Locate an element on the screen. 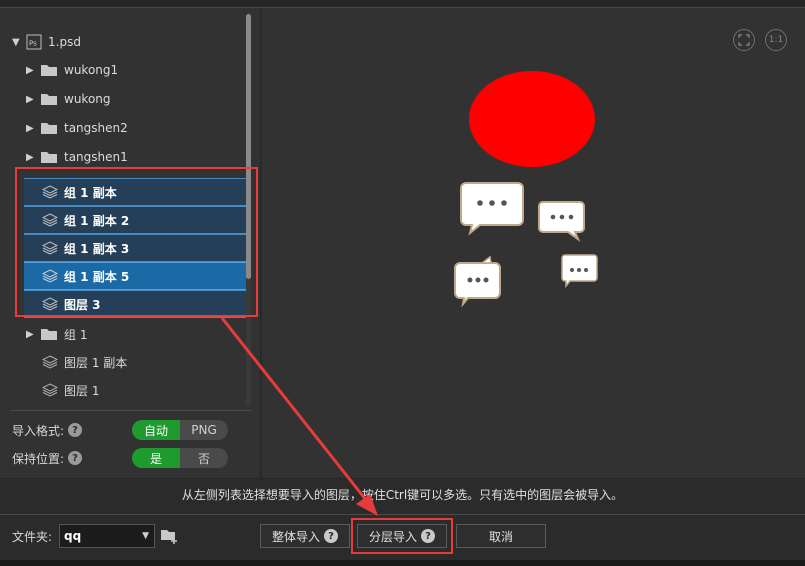 The width and height of the screenshot is (805, 566). position-toggle: 是 否 is located at coordinates (180, 458).